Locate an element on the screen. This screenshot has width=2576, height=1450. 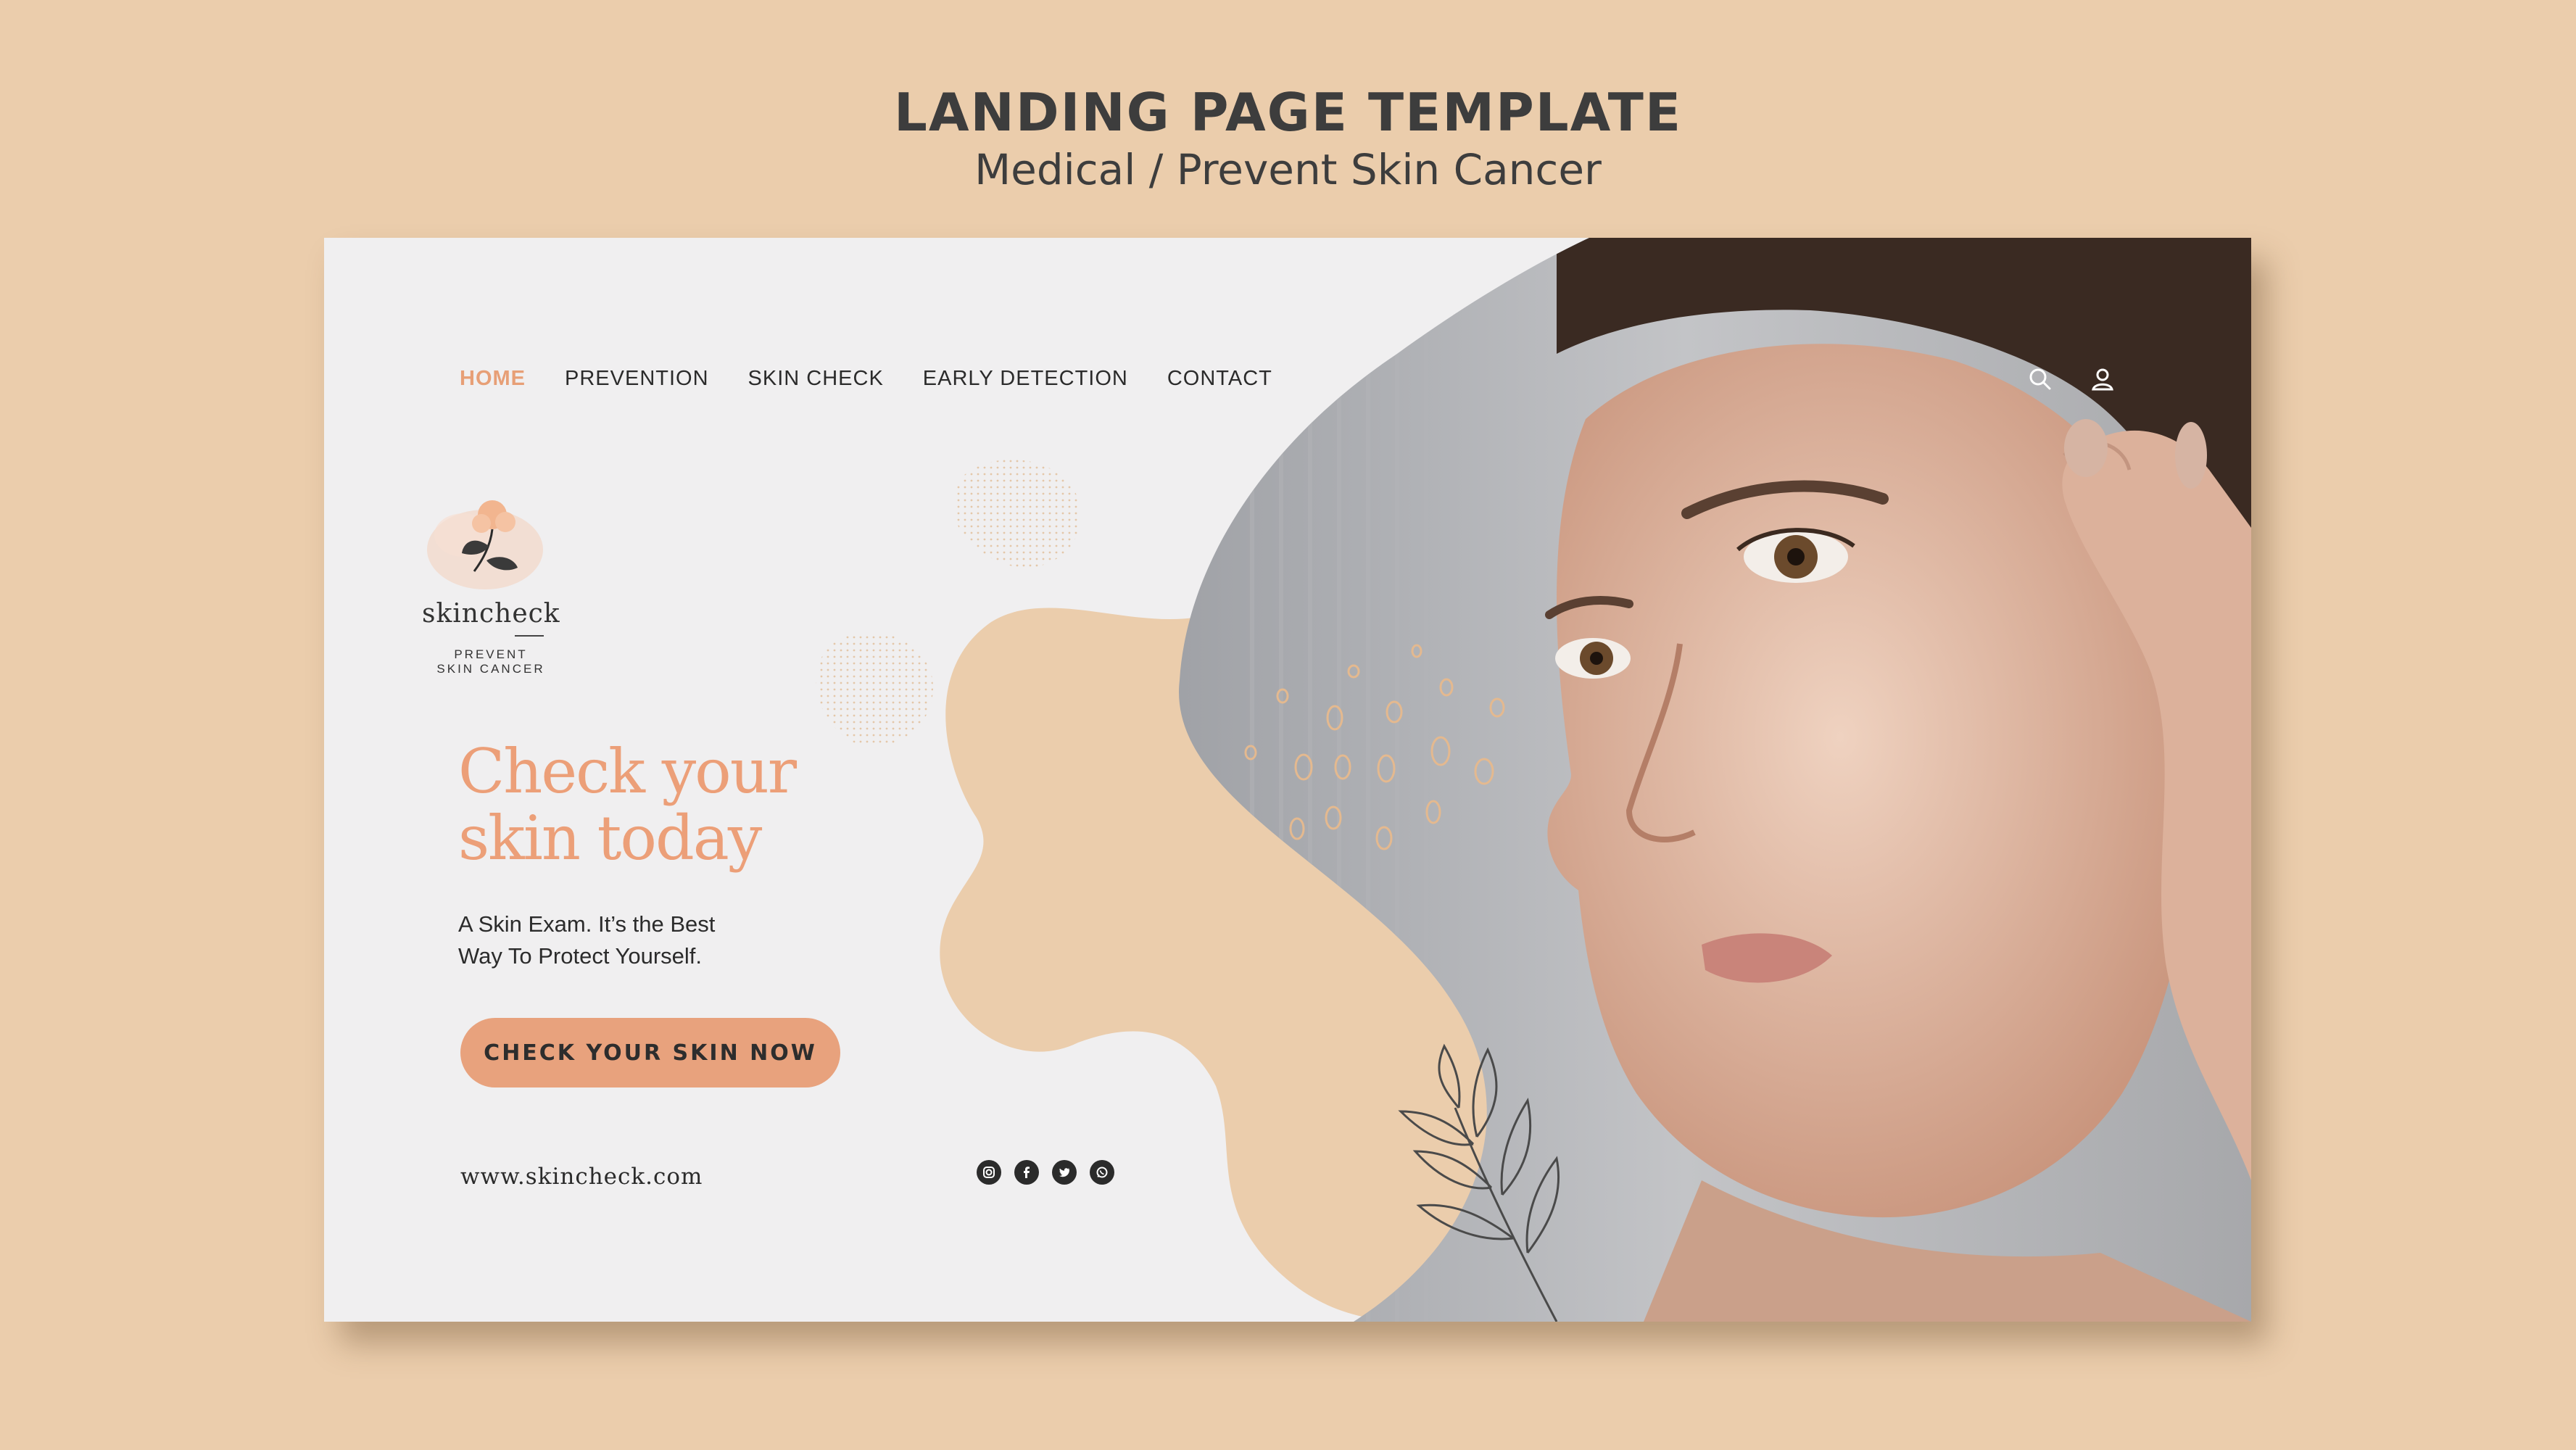
hero-headline-line2: skin today is located at coordinates (610, 839).